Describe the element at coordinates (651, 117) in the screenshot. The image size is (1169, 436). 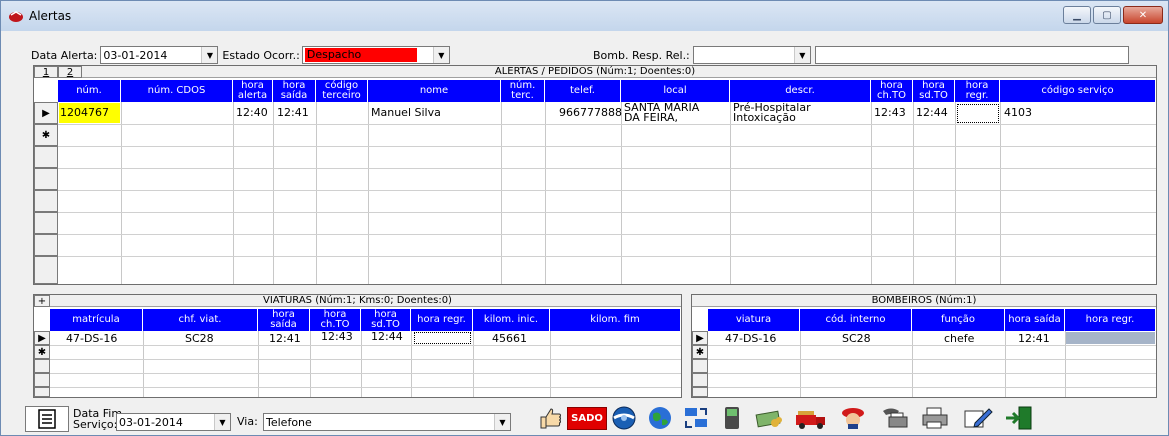
I see `cell-local-line2: DA FEIRA,` at that location.